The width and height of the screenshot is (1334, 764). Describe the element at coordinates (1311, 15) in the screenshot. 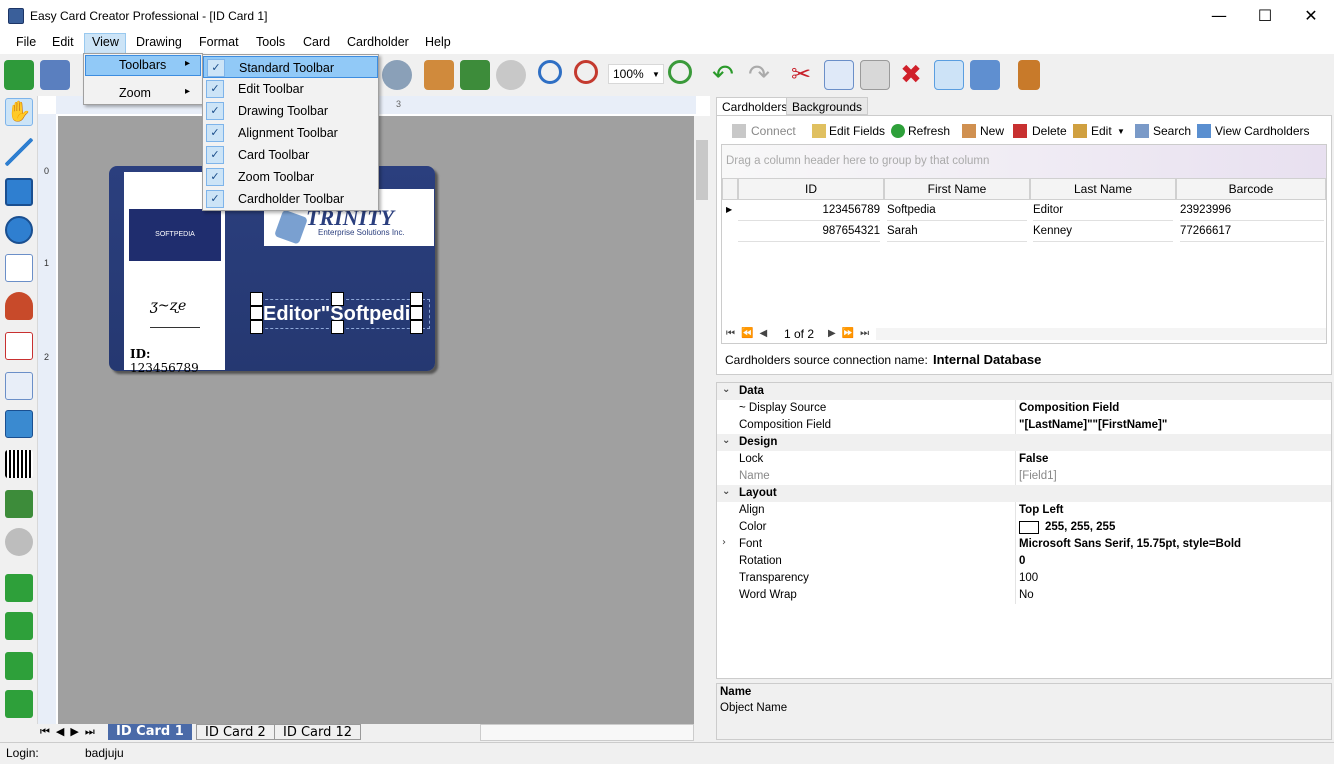

I see `close-button: ✕` at that location.